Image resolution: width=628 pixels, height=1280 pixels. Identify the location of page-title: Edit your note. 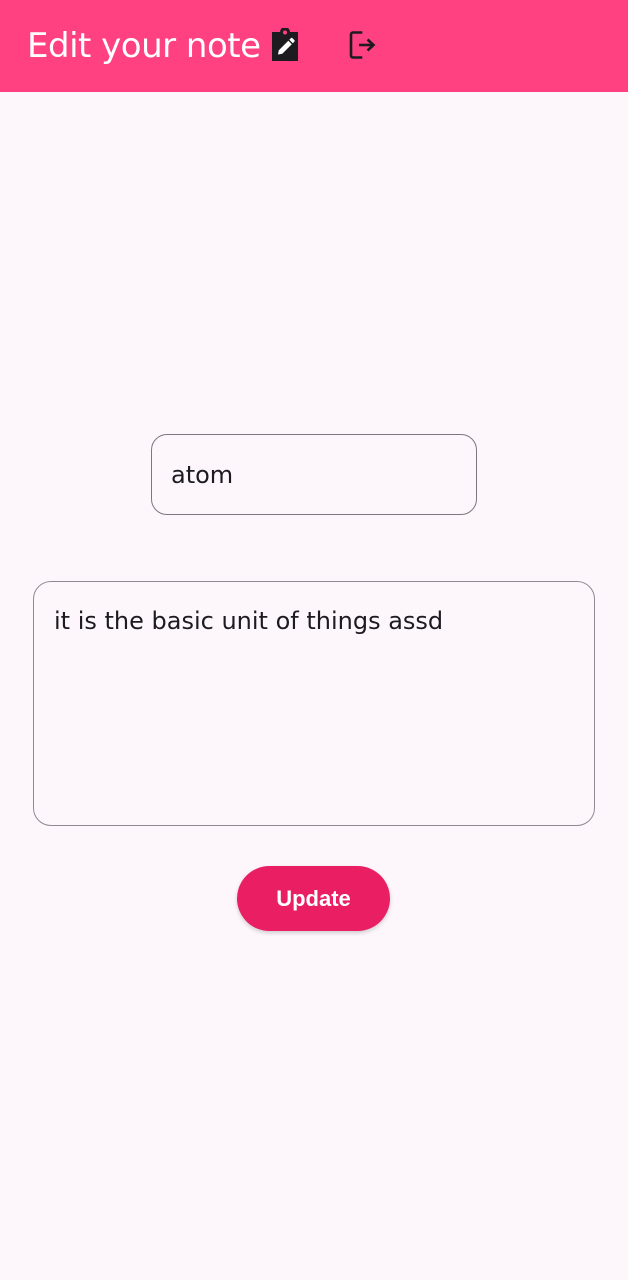
(144, 46).